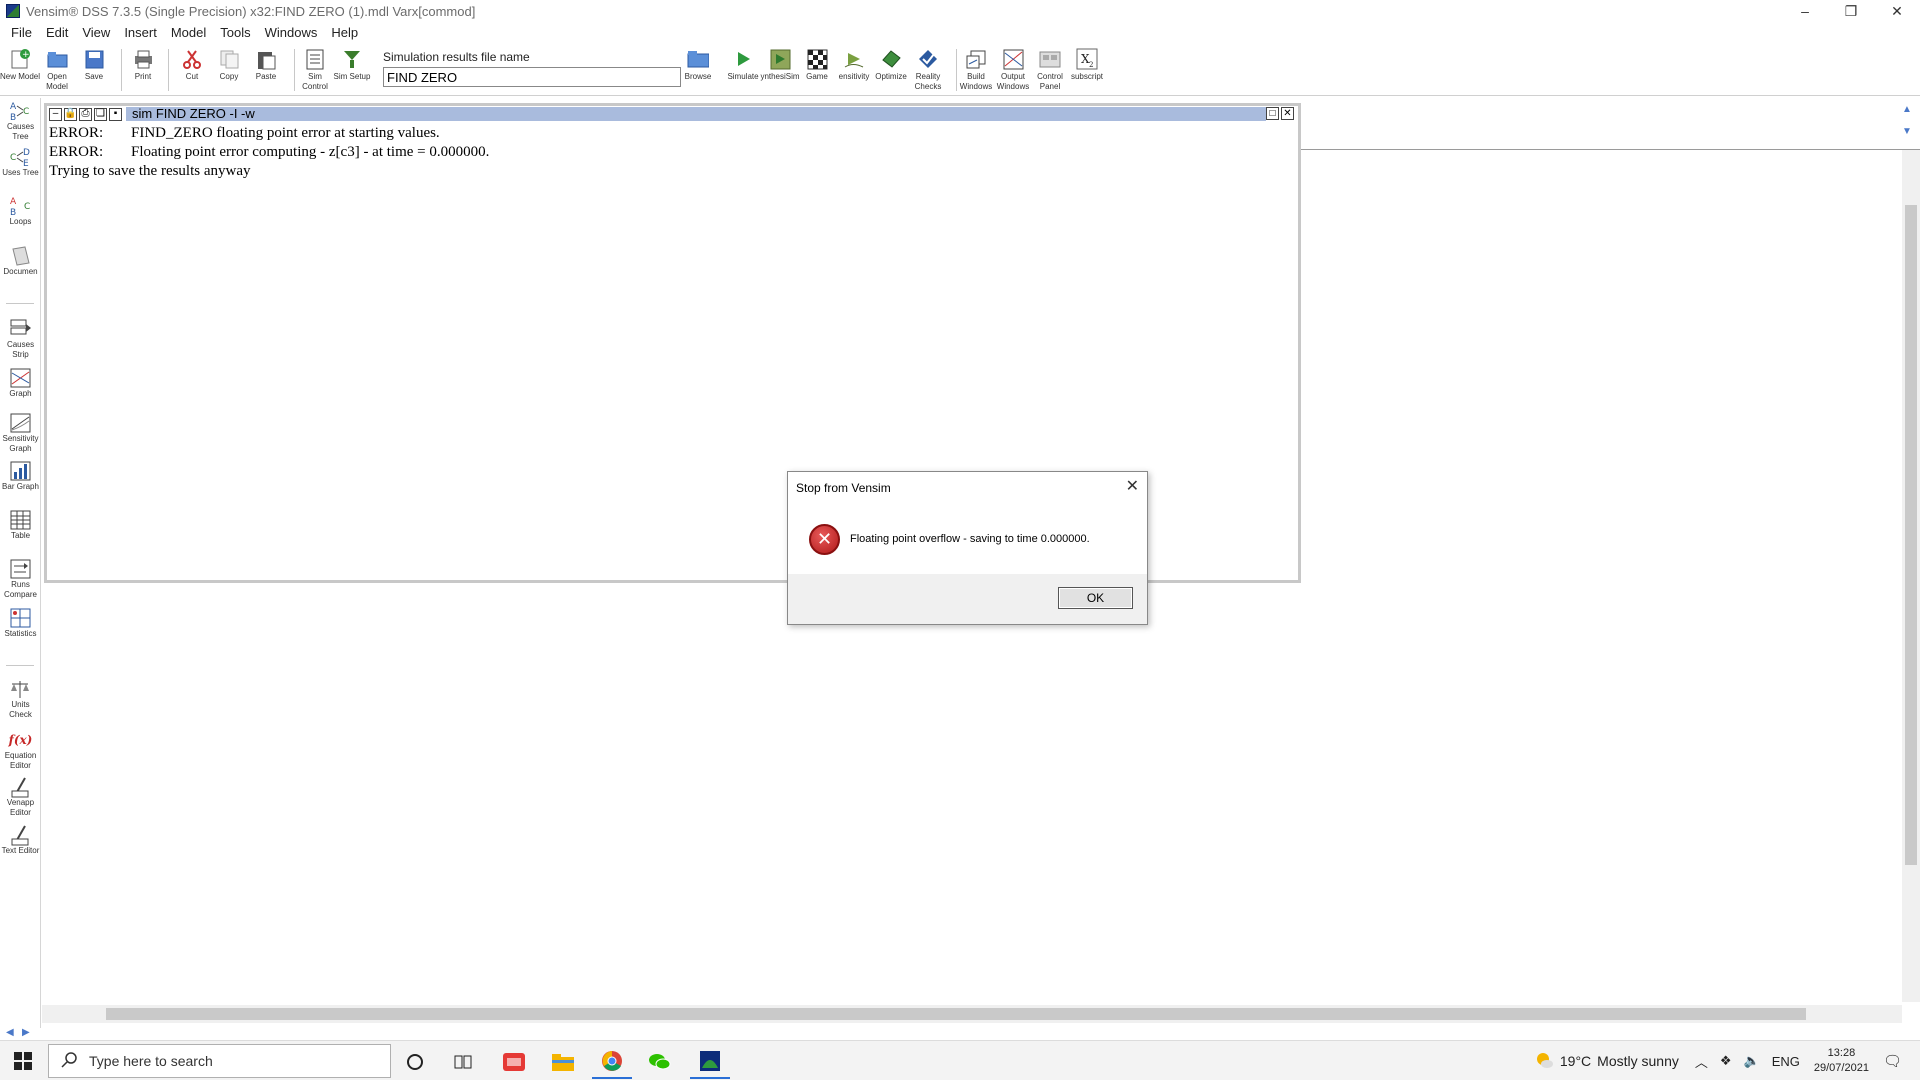  What do you see at coordinates (20, 121) in the screenshot?
I see `causes-tree-button: ABC Causes Tree` at bounding box center [20, 121].